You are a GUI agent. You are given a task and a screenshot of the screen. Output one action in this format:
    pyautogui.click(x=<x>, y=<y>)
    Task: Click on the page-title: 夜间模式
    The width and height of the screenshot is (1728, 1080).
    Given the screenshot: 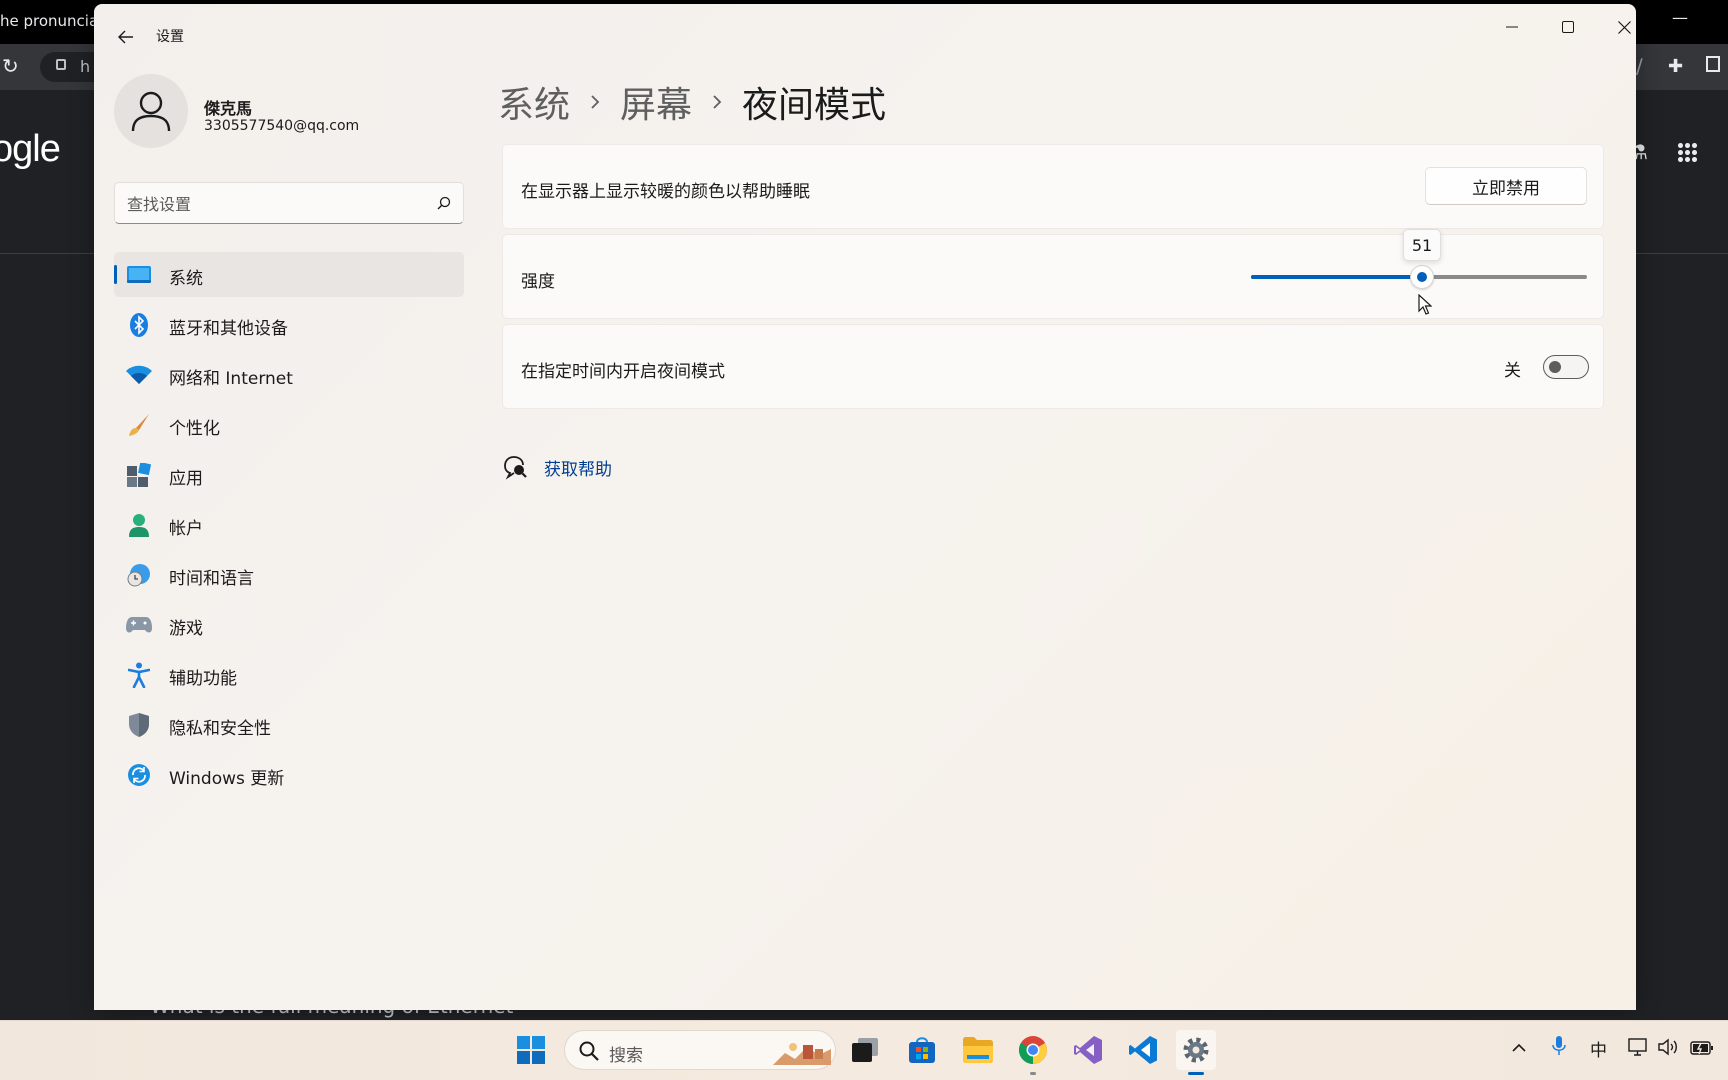 What is the action you would take?
    pyautogui.click(x=814, y=105)
    